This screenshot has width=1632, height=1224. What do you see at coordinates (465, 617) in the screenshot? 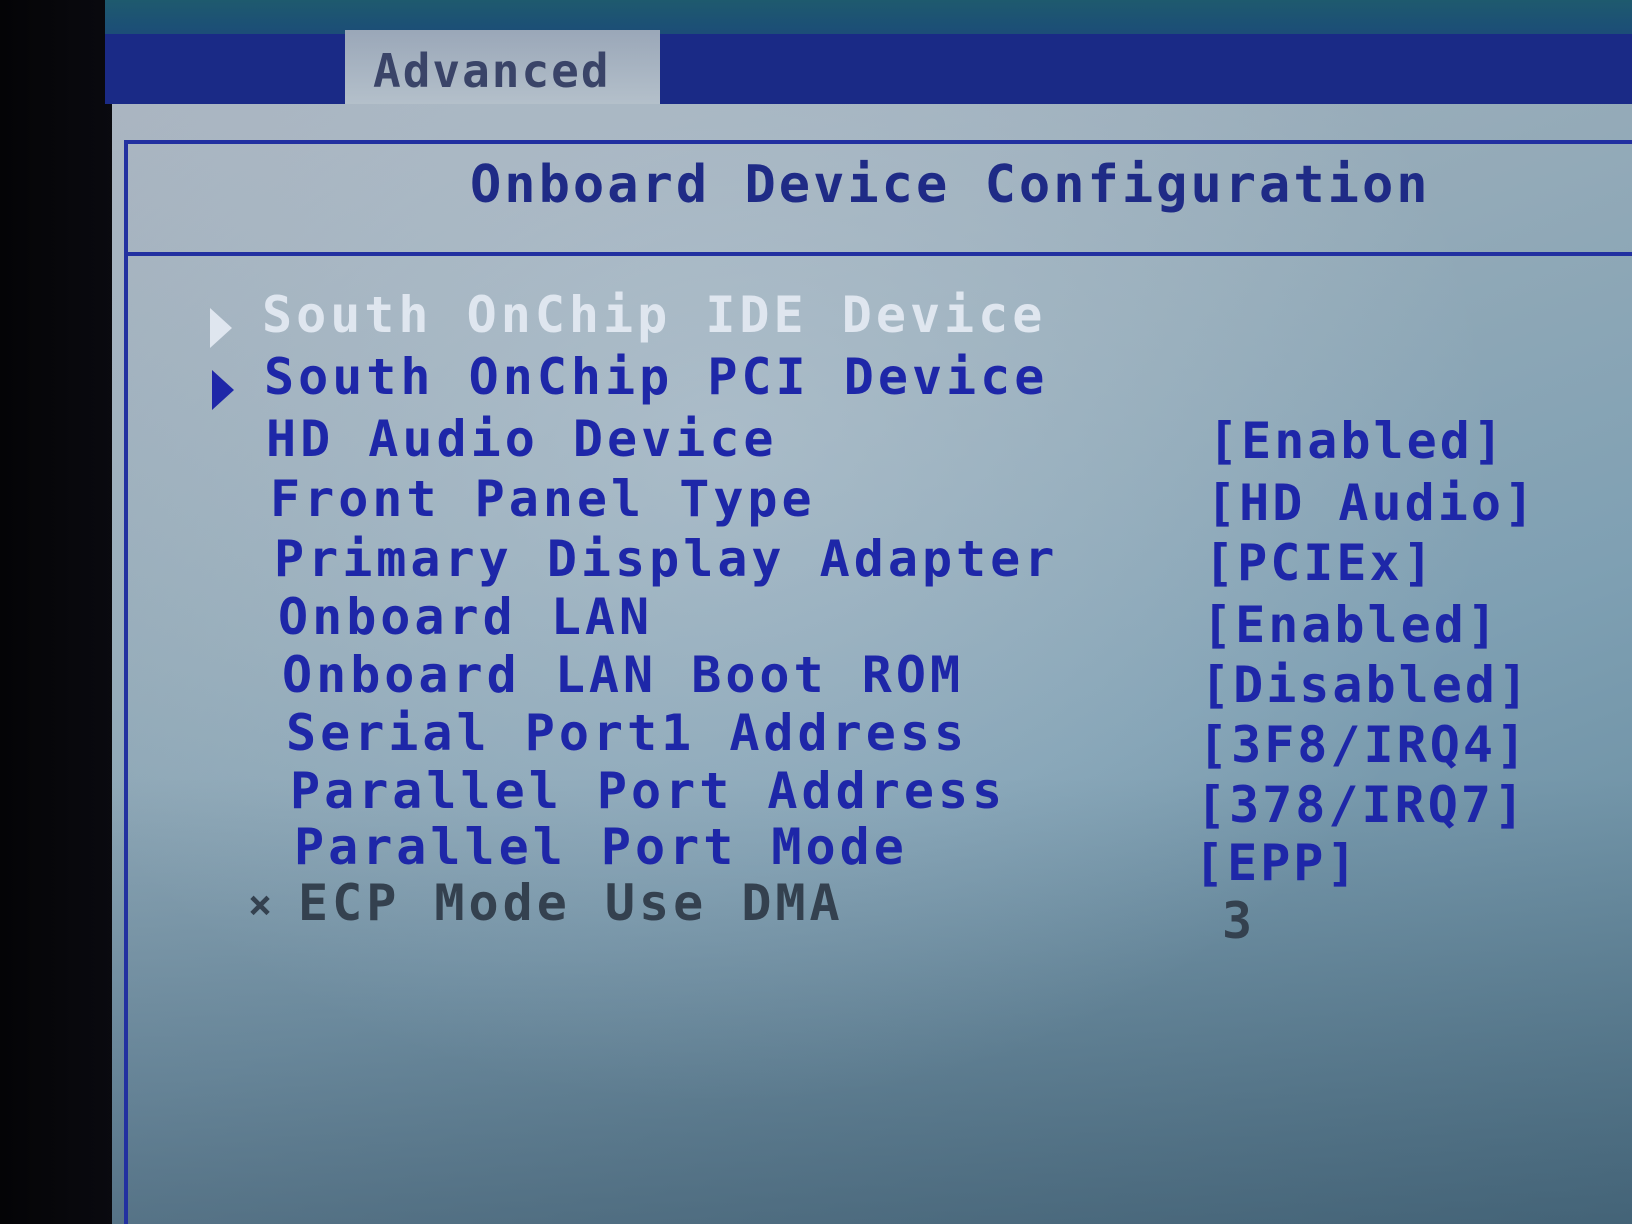
I see `menu-item-onboard-lan: Onboard LAN` at bounding box center [465, 617].